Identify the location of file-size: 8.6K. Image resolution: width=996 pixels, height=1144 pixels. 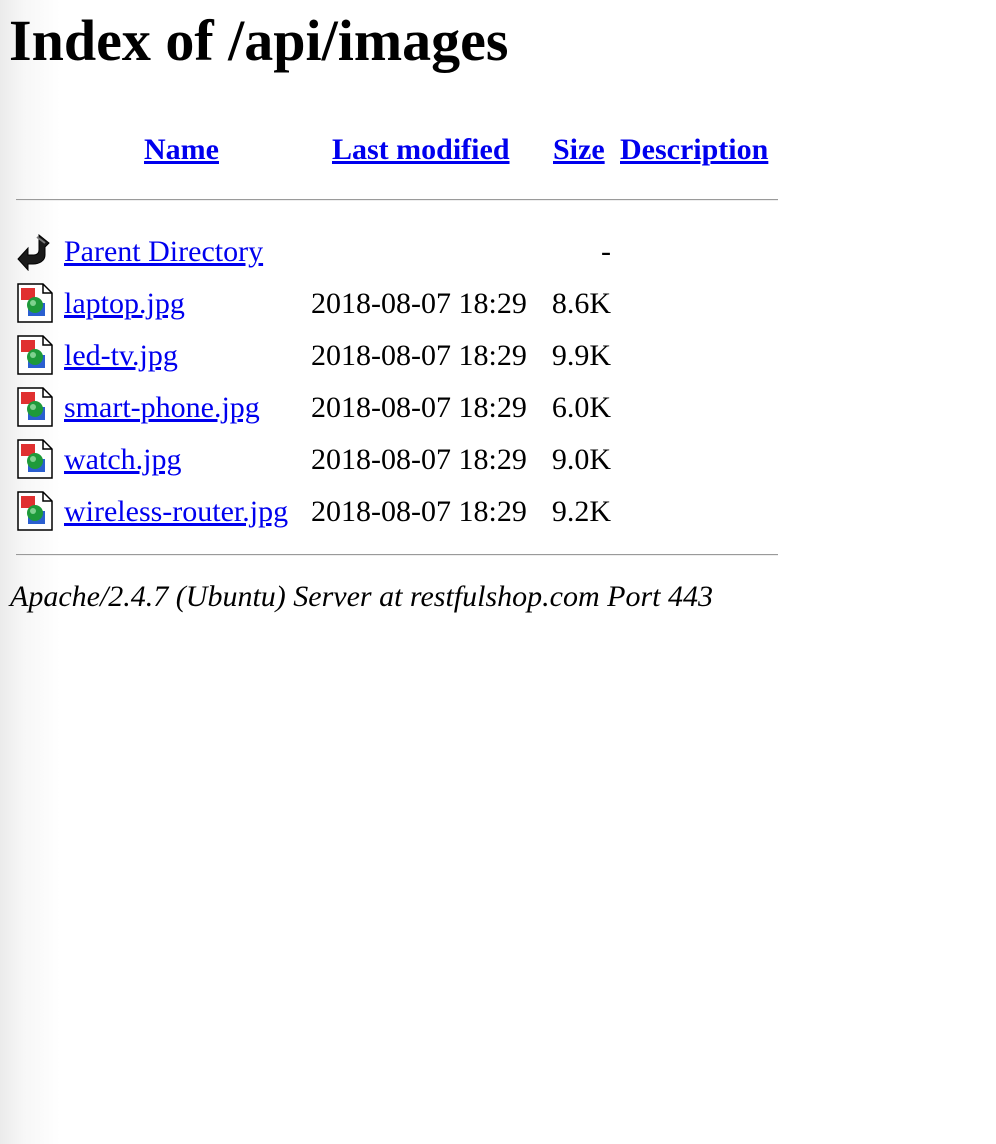
(581, 303).